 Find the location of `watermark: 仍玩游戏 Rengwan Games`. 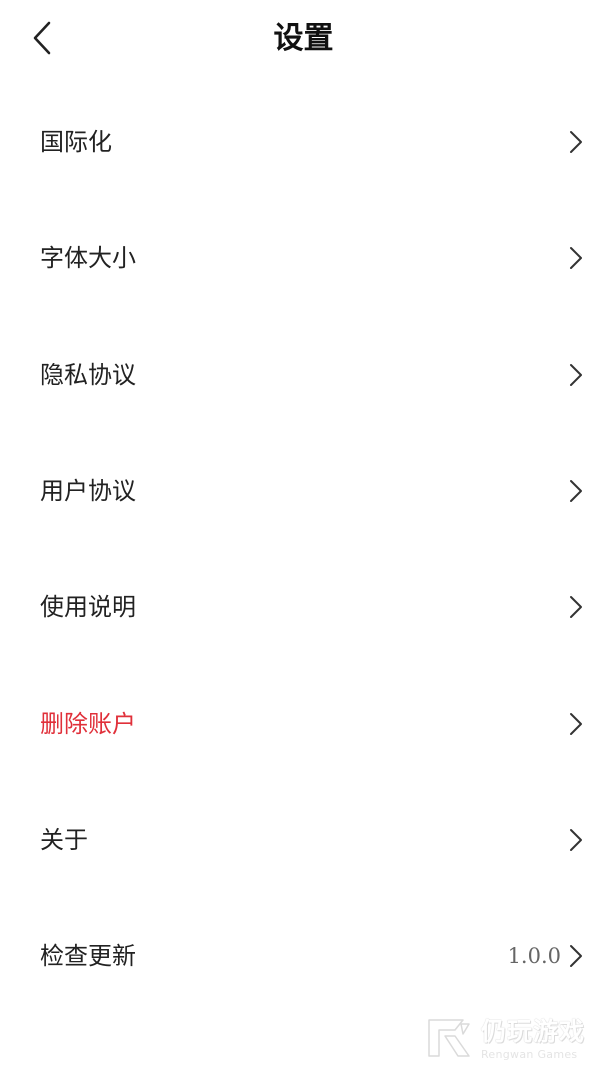

watermark: 仍玩游戏 Rengwan Games is located at coordinates (505, 1039).